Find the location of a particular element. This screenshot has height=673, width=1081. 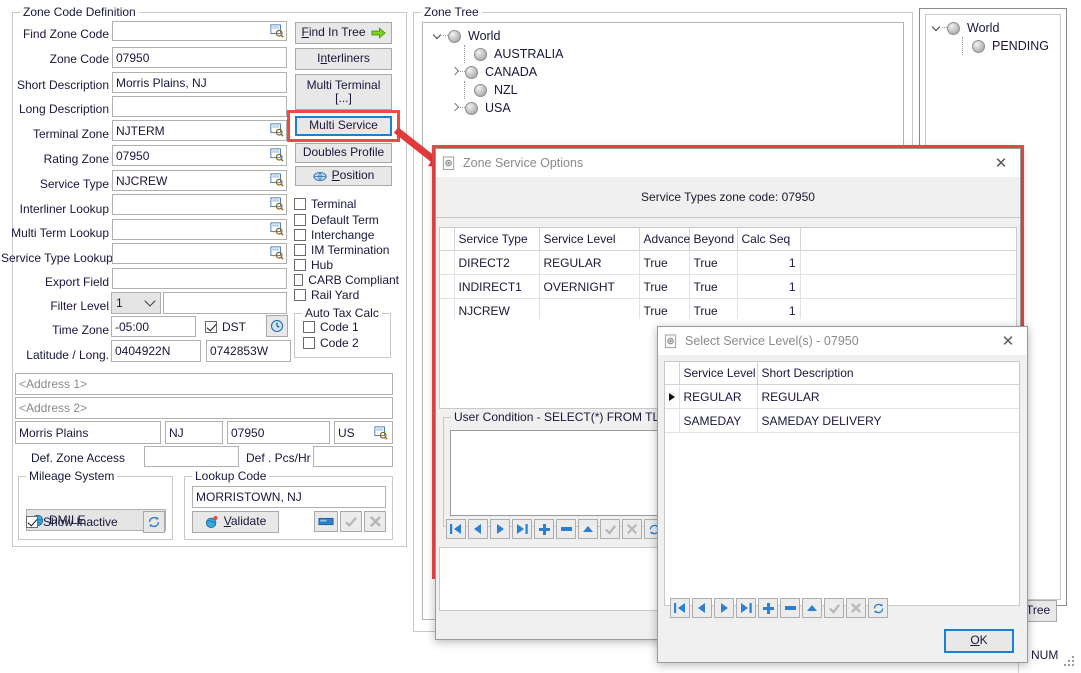

zone-service-options-navigator is located at coordinates (555, 529).